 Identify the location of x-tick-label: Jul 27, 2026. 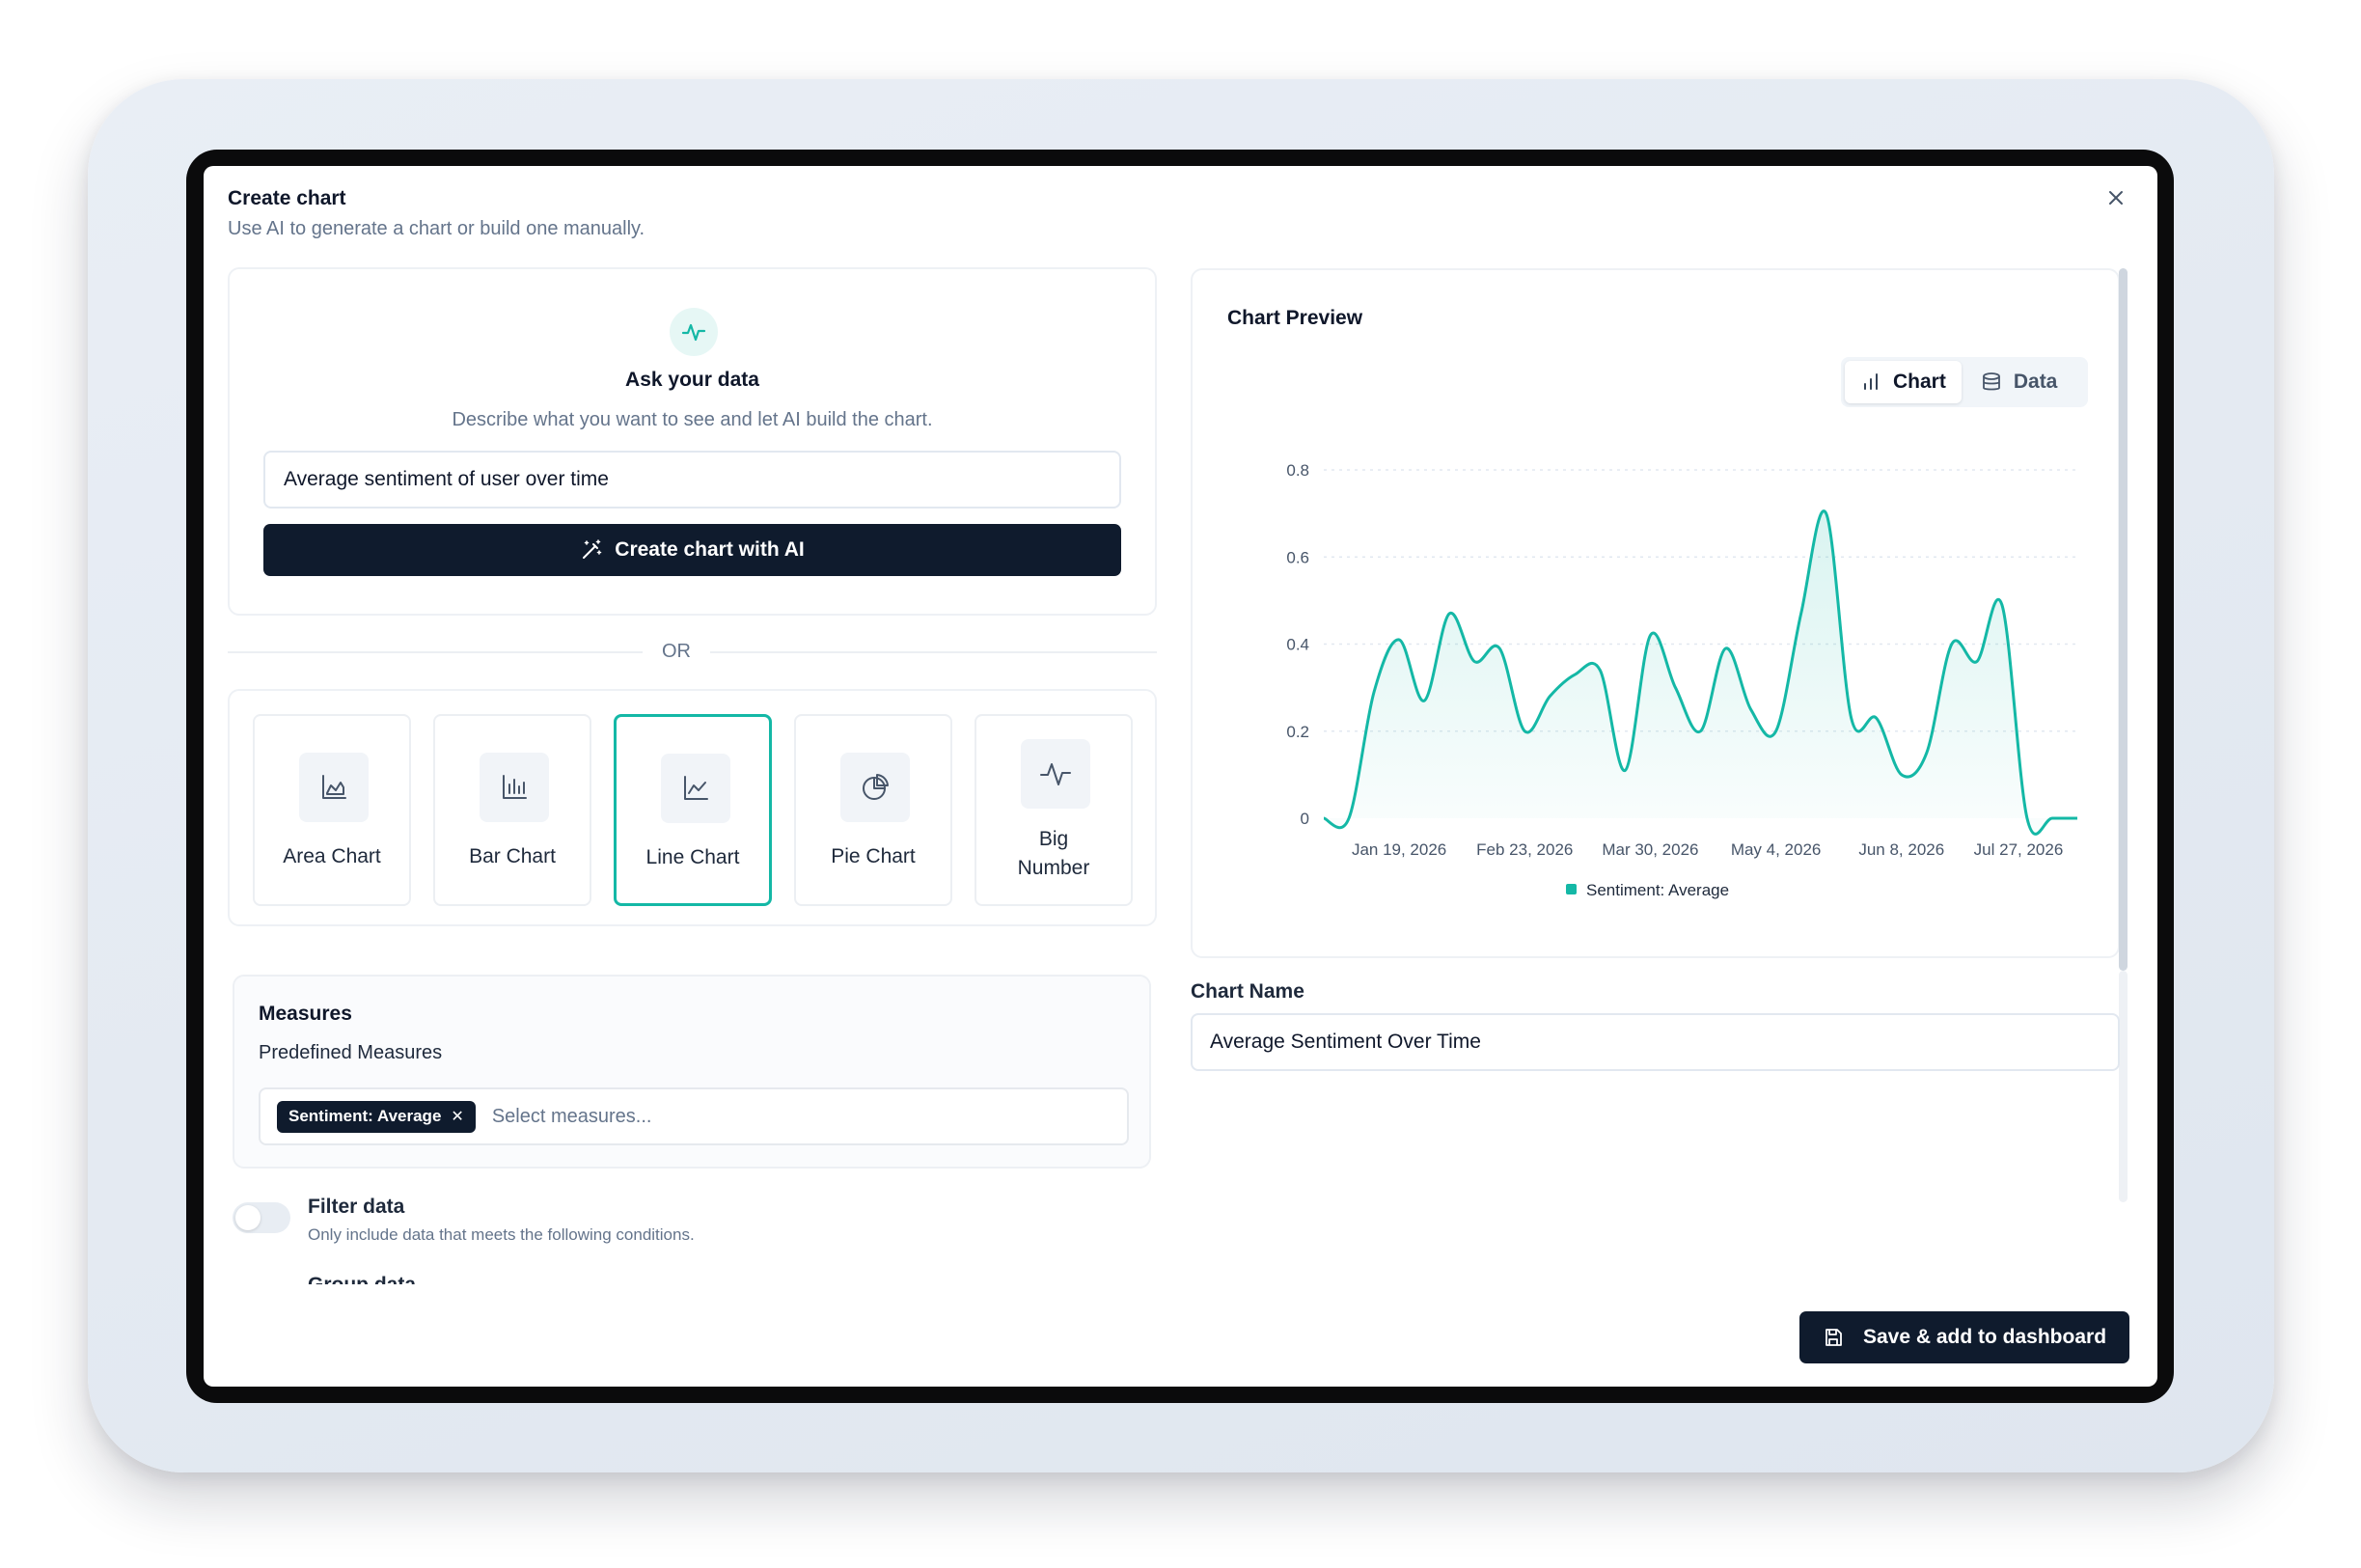
(2019, 849).